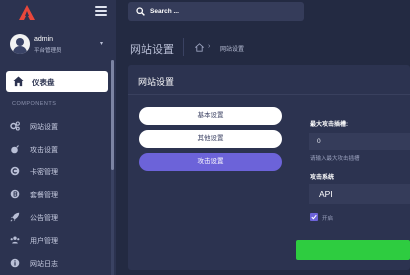  What do you see at coordinates (232, 48) in the screenshot?
I see `breadcrumb-current: 网站设置` at bounding box center [232, 48].